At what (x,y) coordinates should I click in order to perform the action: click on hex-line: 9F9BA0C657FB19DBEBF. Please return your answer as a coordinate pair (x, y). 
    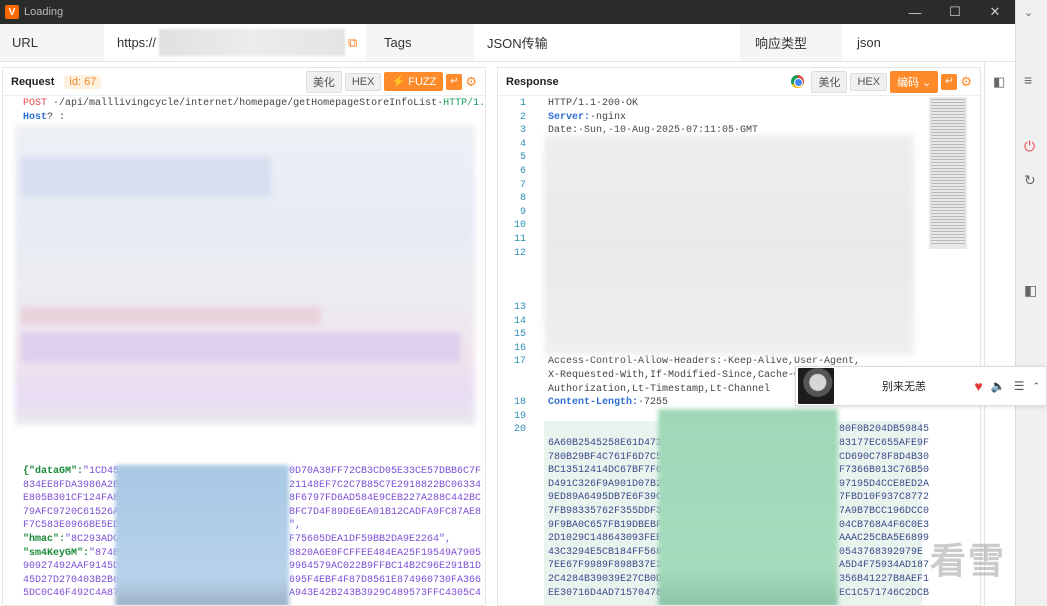
    Looking at the image, I should click on (605, 525).